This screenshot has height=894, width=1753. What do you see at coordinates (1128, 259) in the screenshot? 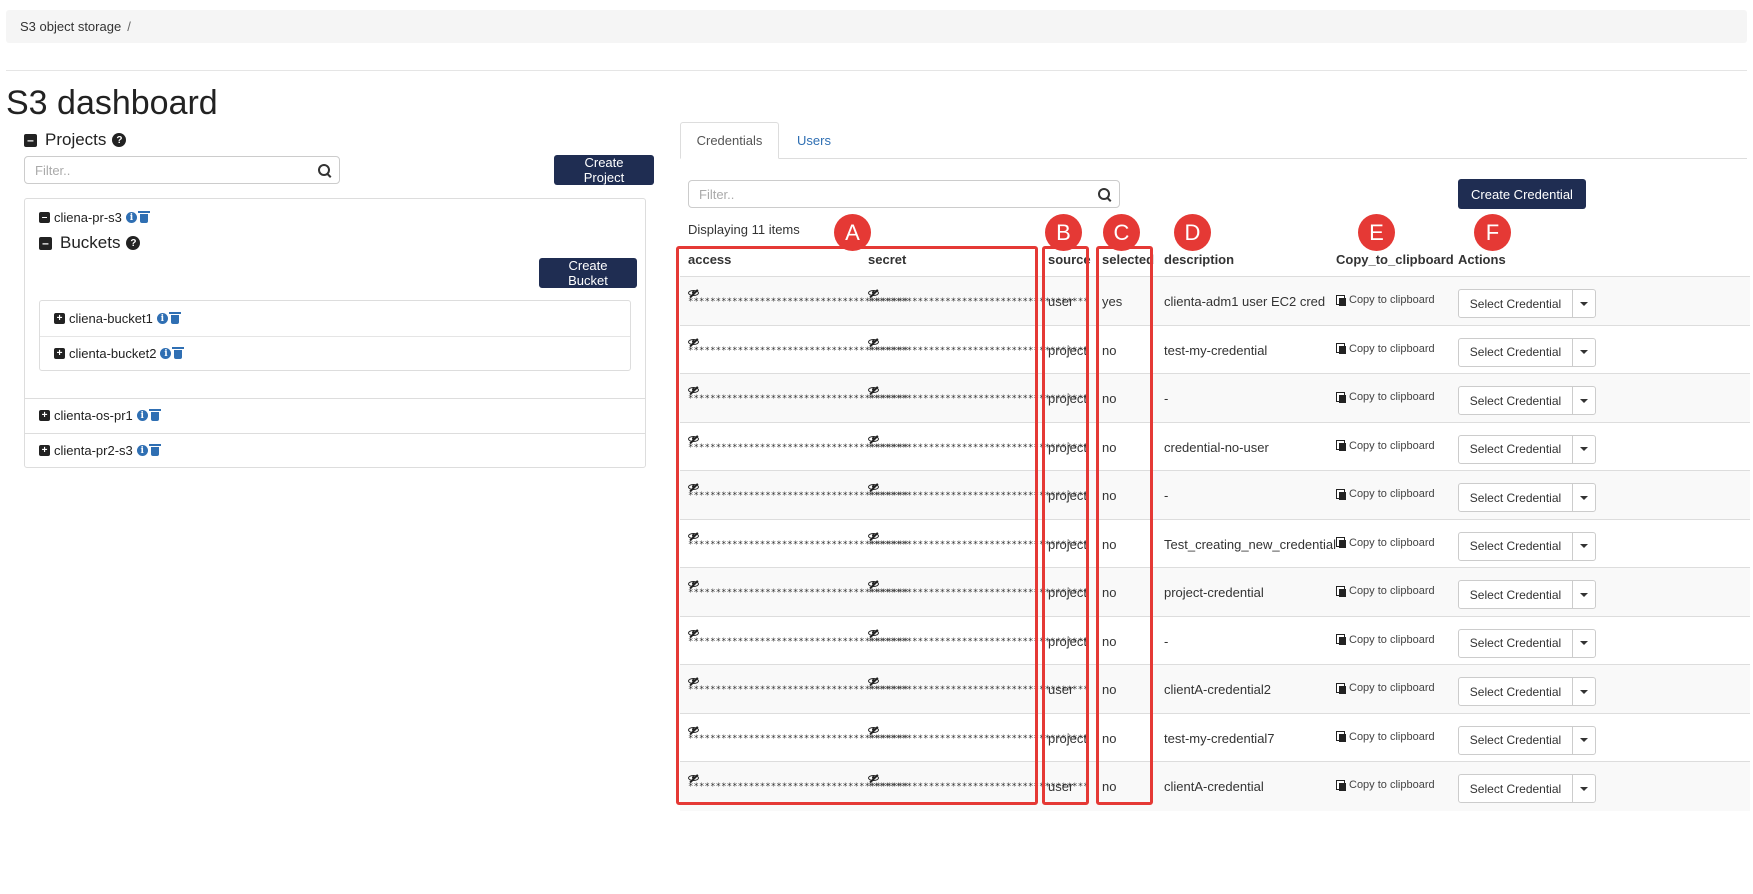
I see `column-header-selected: selected` at bounding box center [1128, 259].